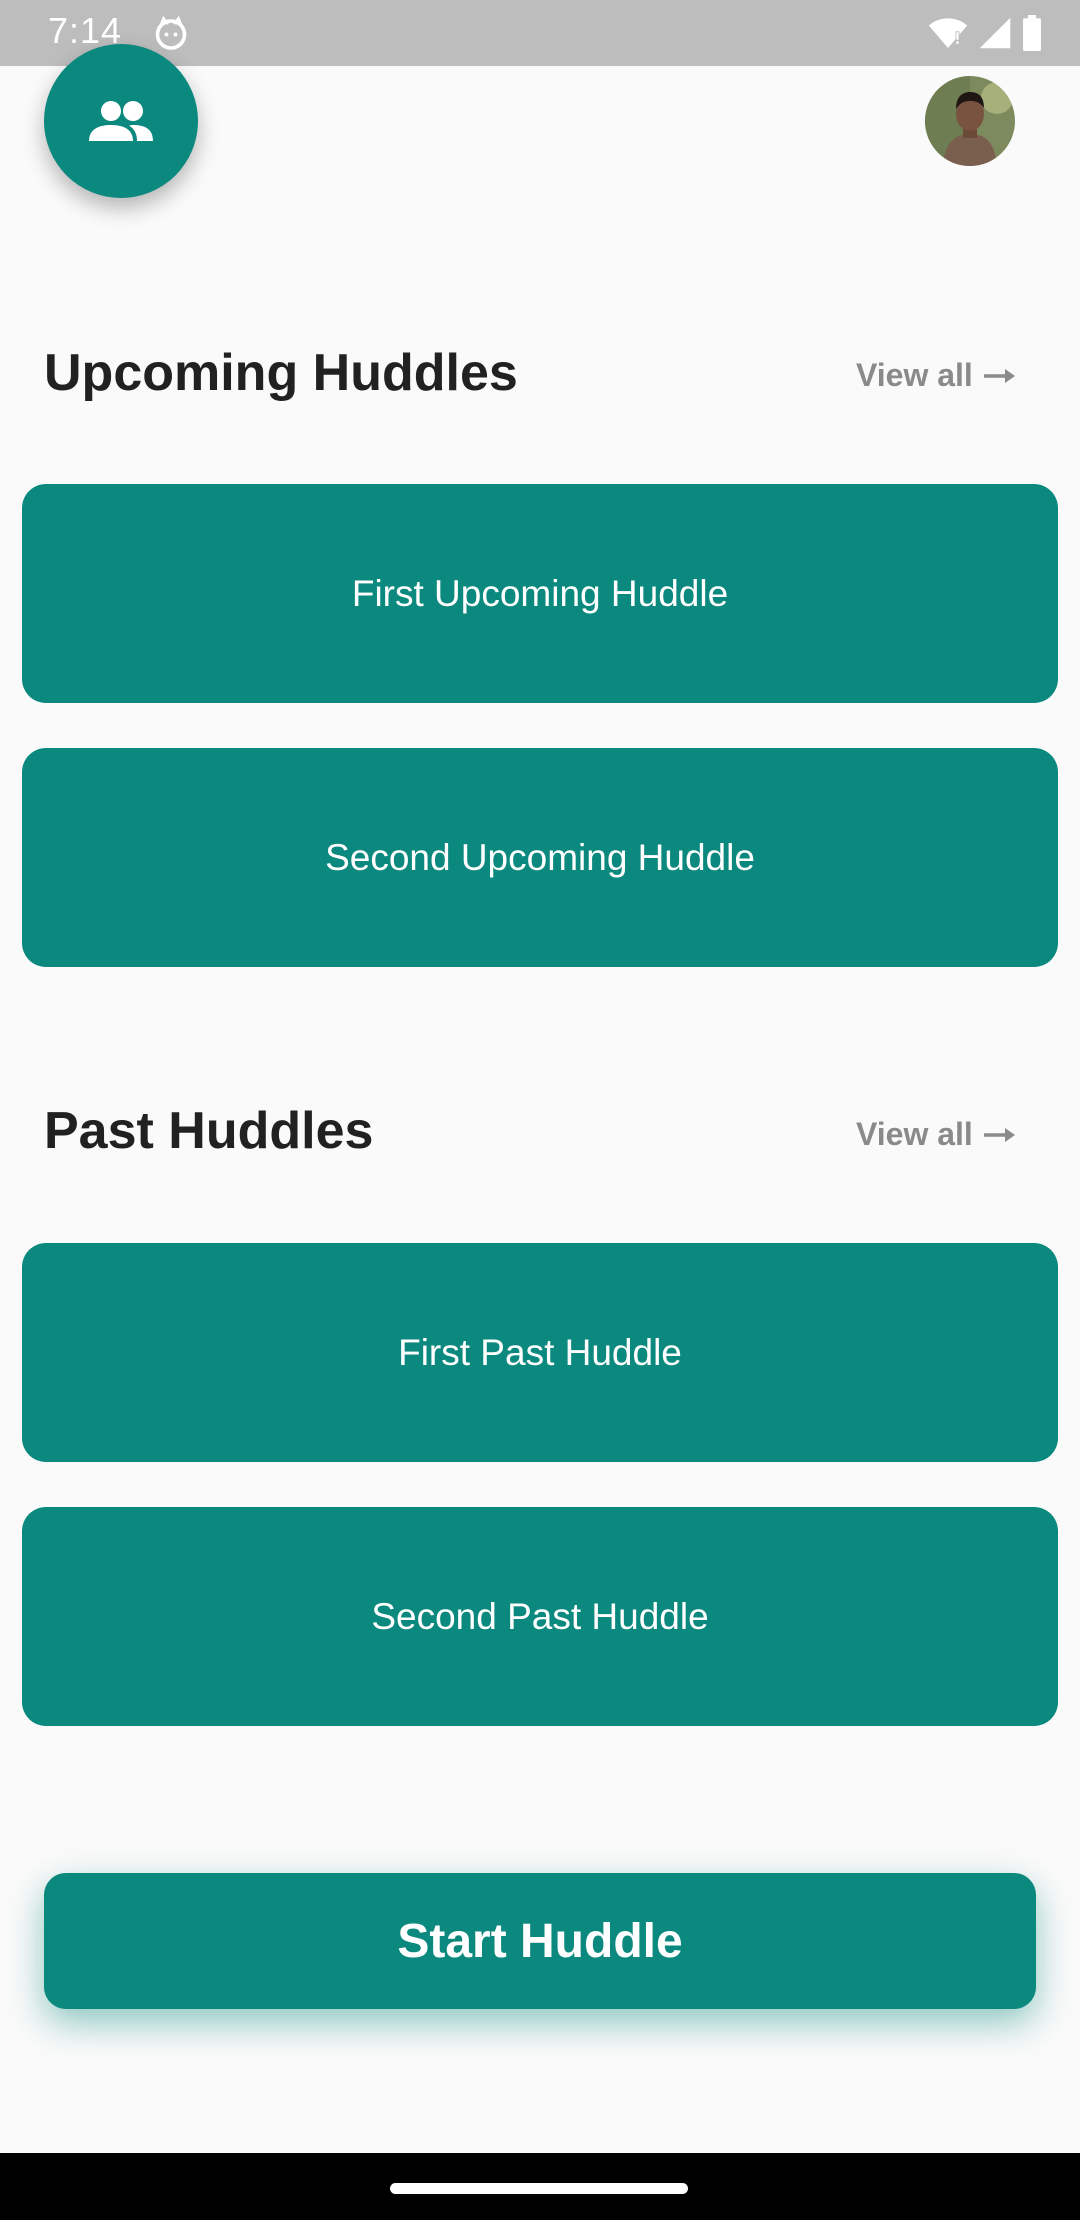 Image resolution: width=1080 pixels, height=2220 pixels. What do you see at coordinates (1032, 33) in the screenshot?
I see `battery-icon` at bounding box center [1032, 33].